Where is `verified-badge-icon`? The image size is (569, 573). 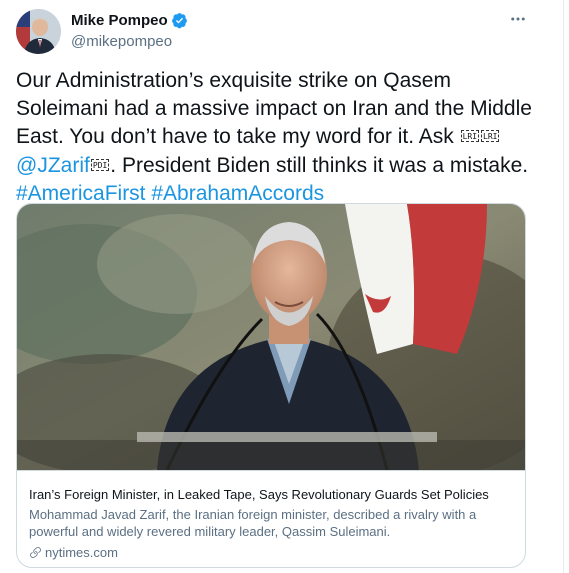 verified-badge-icon is located at coordinates (179, 21).